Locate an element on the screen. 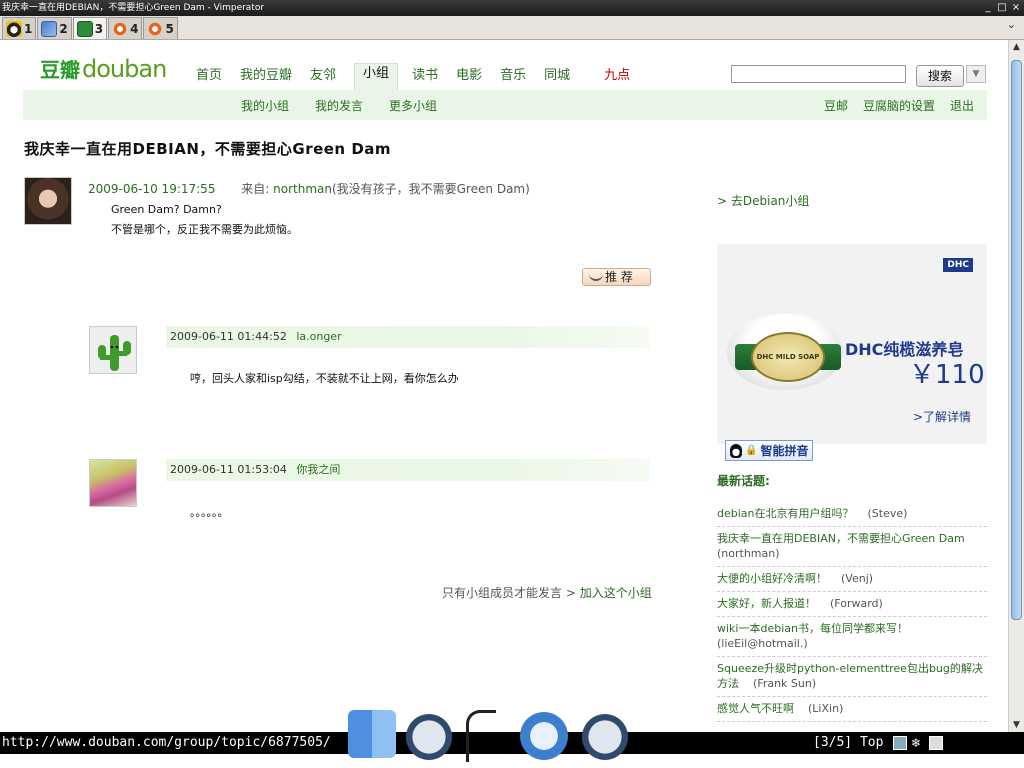 Image resolution: width=1024 pixels, height=768 pixels. comment-user: 你我之间 is located at coordinates (318, 469).